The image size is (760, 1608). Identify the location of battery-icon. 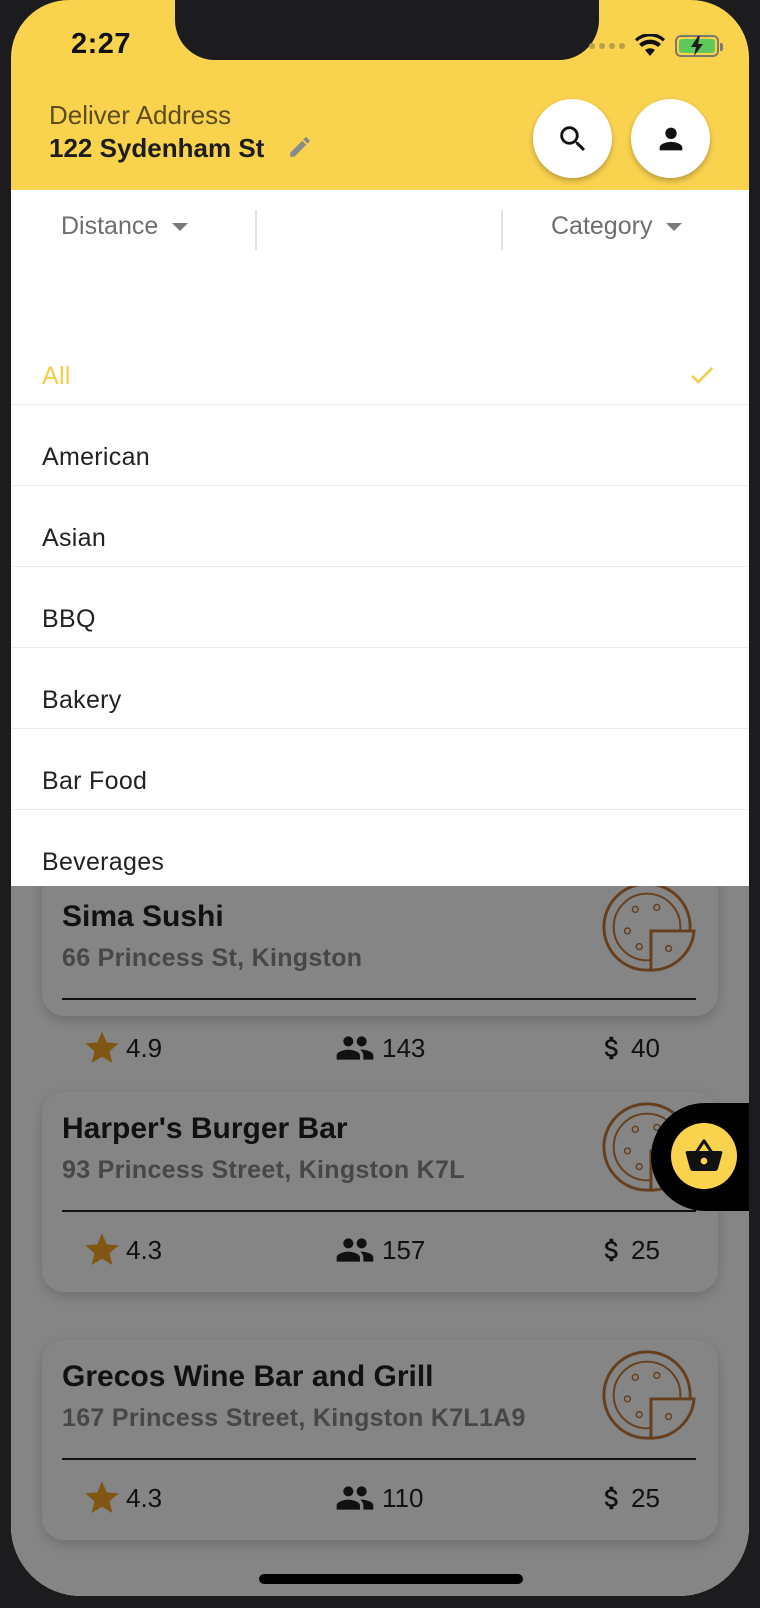
(699, 46).